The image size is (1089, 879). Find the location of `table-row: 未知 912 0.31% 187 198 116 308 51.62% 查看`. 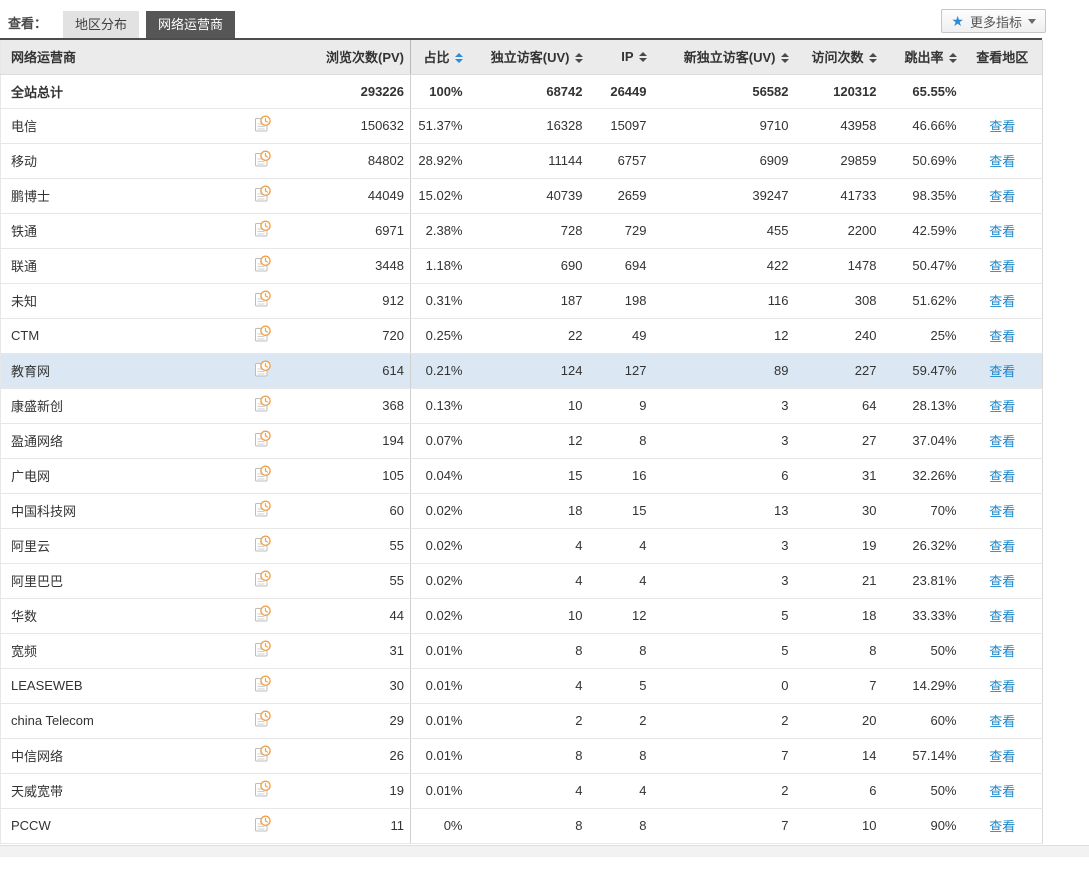

table-row: 未知 912 0.31% 187 198 116 308 51.62% 查看 is located at coordinates (521, 301).